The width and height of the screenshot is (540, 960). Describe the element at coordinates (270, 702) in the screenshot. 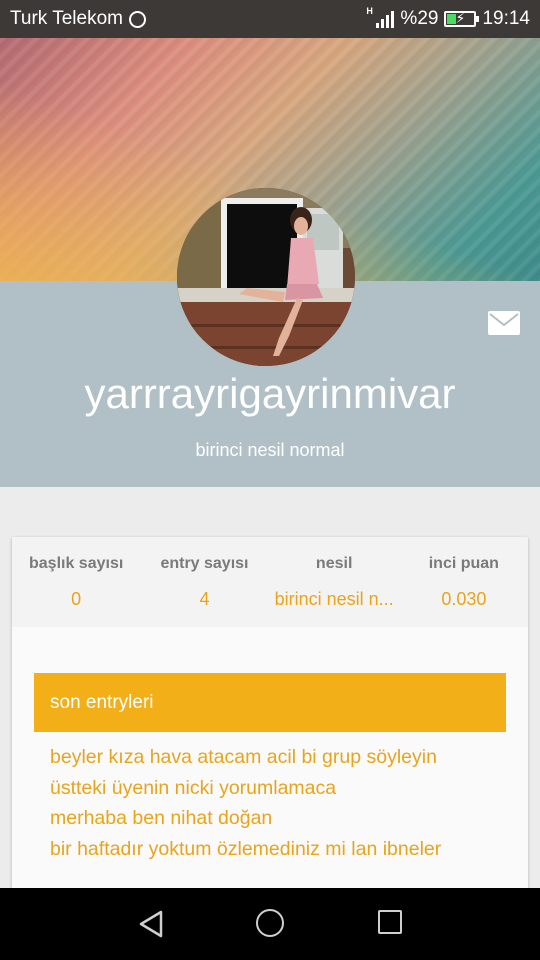

I see `recent-entries-header: son entryleri` at that location.